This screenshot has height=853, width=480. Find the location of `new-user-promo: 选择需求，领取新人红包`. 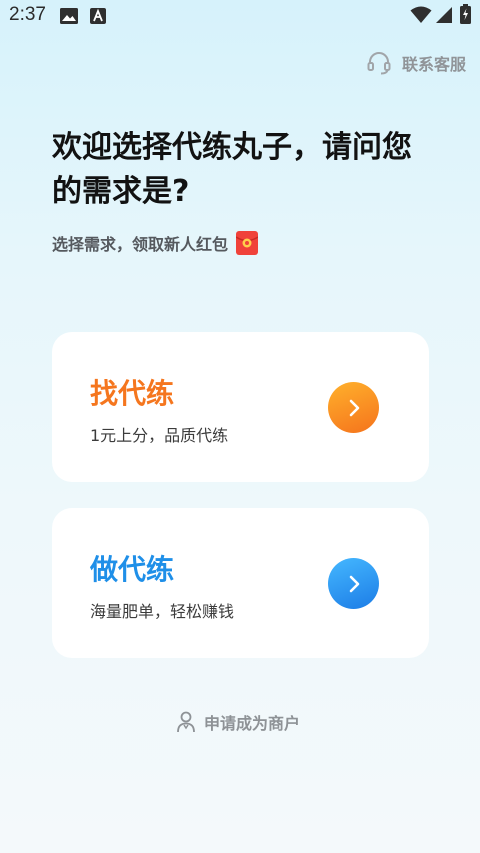

new-user-promo: 选择需求，领取新人红包 is located at coordinates (155, 243).